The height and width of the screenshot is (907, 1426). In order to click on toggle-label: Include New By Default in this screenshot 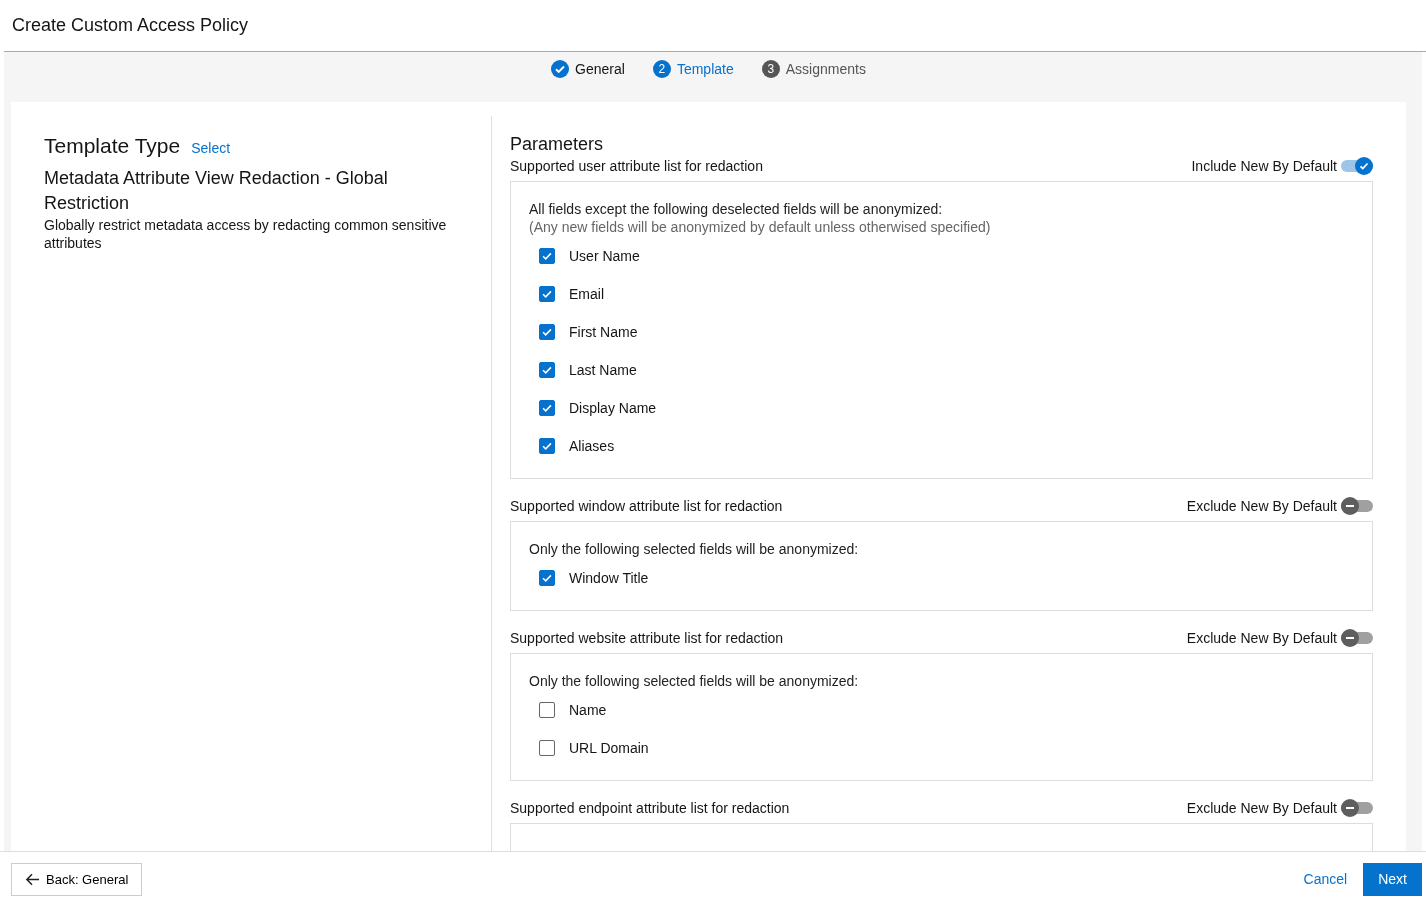, I will do `click(1264, 166)`.